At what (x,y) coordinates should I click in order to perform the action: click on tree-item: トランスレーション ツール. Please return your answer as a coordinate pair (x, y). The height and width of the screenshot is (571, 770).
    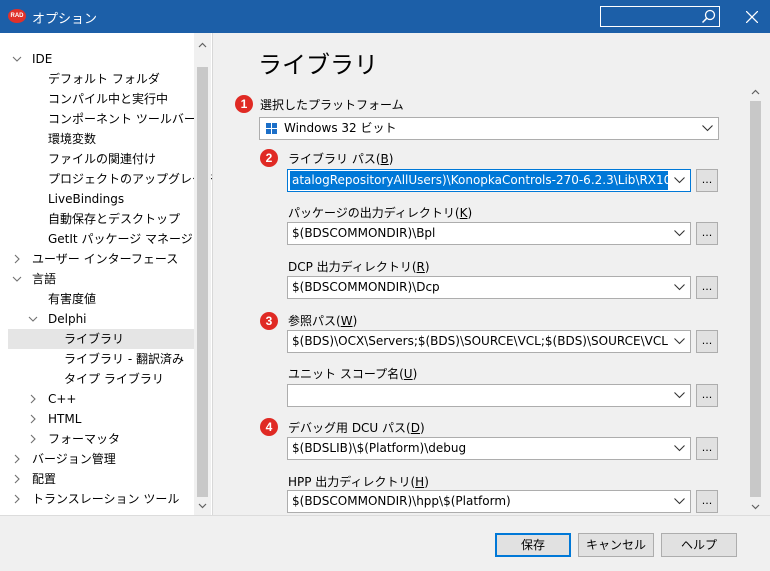
    Looking at the image, I should click on (101, 499).